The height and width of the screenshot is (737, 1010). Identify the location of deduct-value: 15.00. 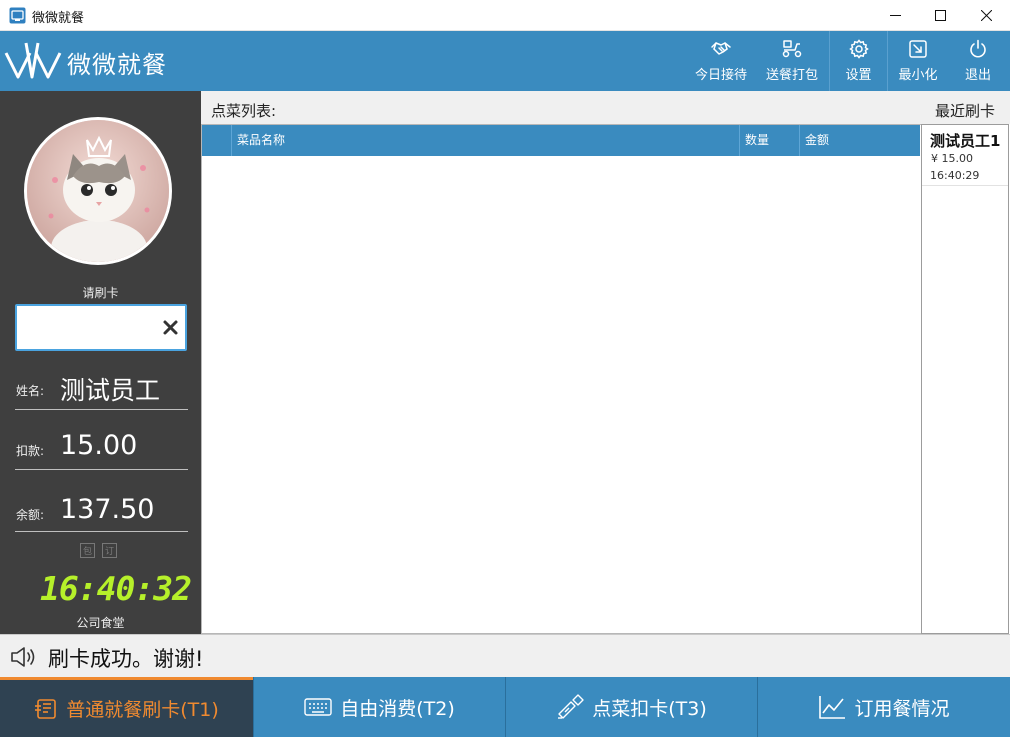
(99, 445).